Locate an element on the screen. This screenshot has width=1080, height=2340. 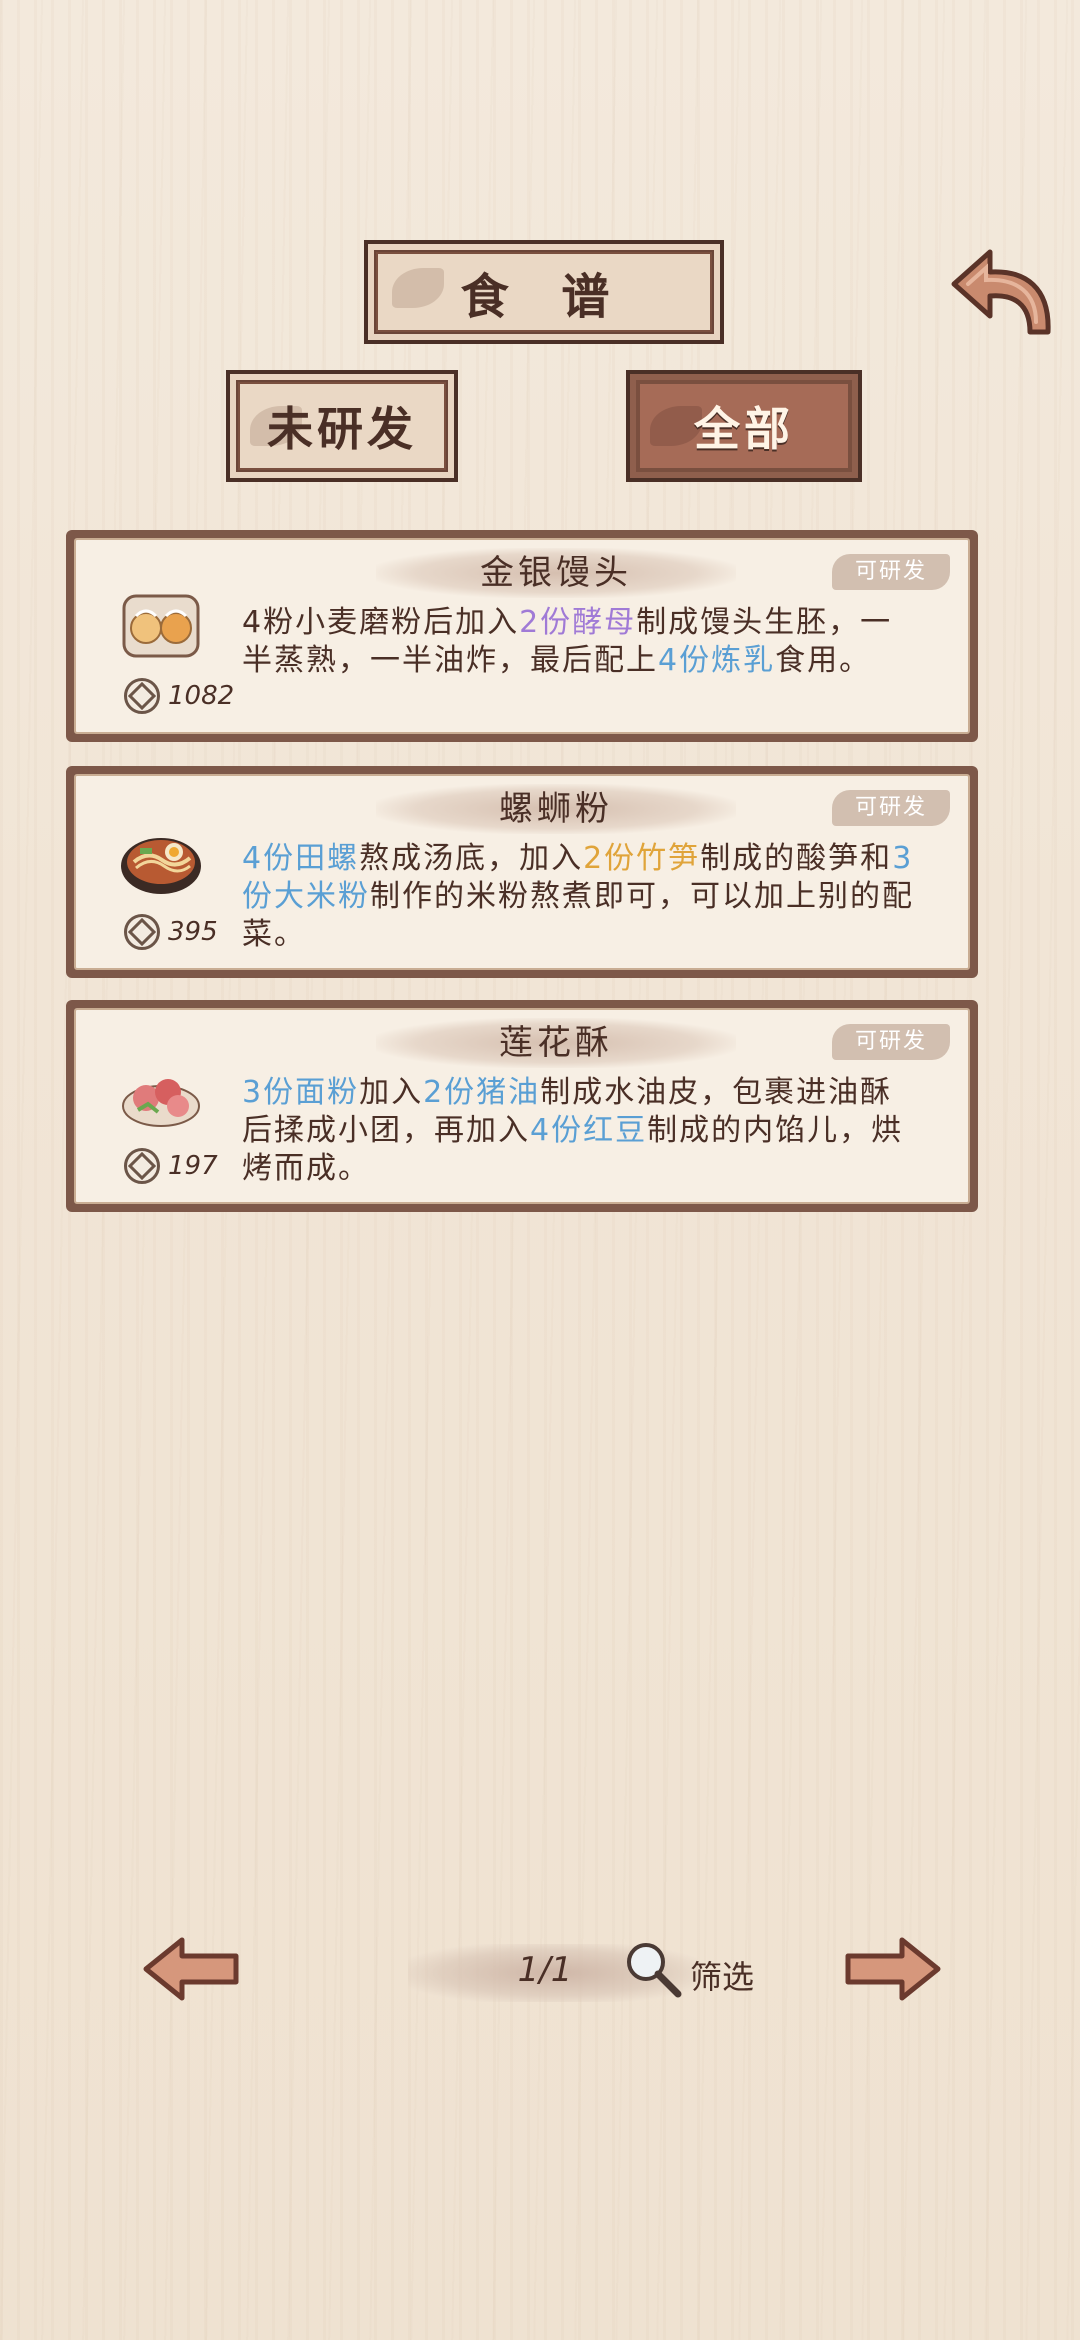
recipe-price: 1082 is located at coordinates (201, 696).